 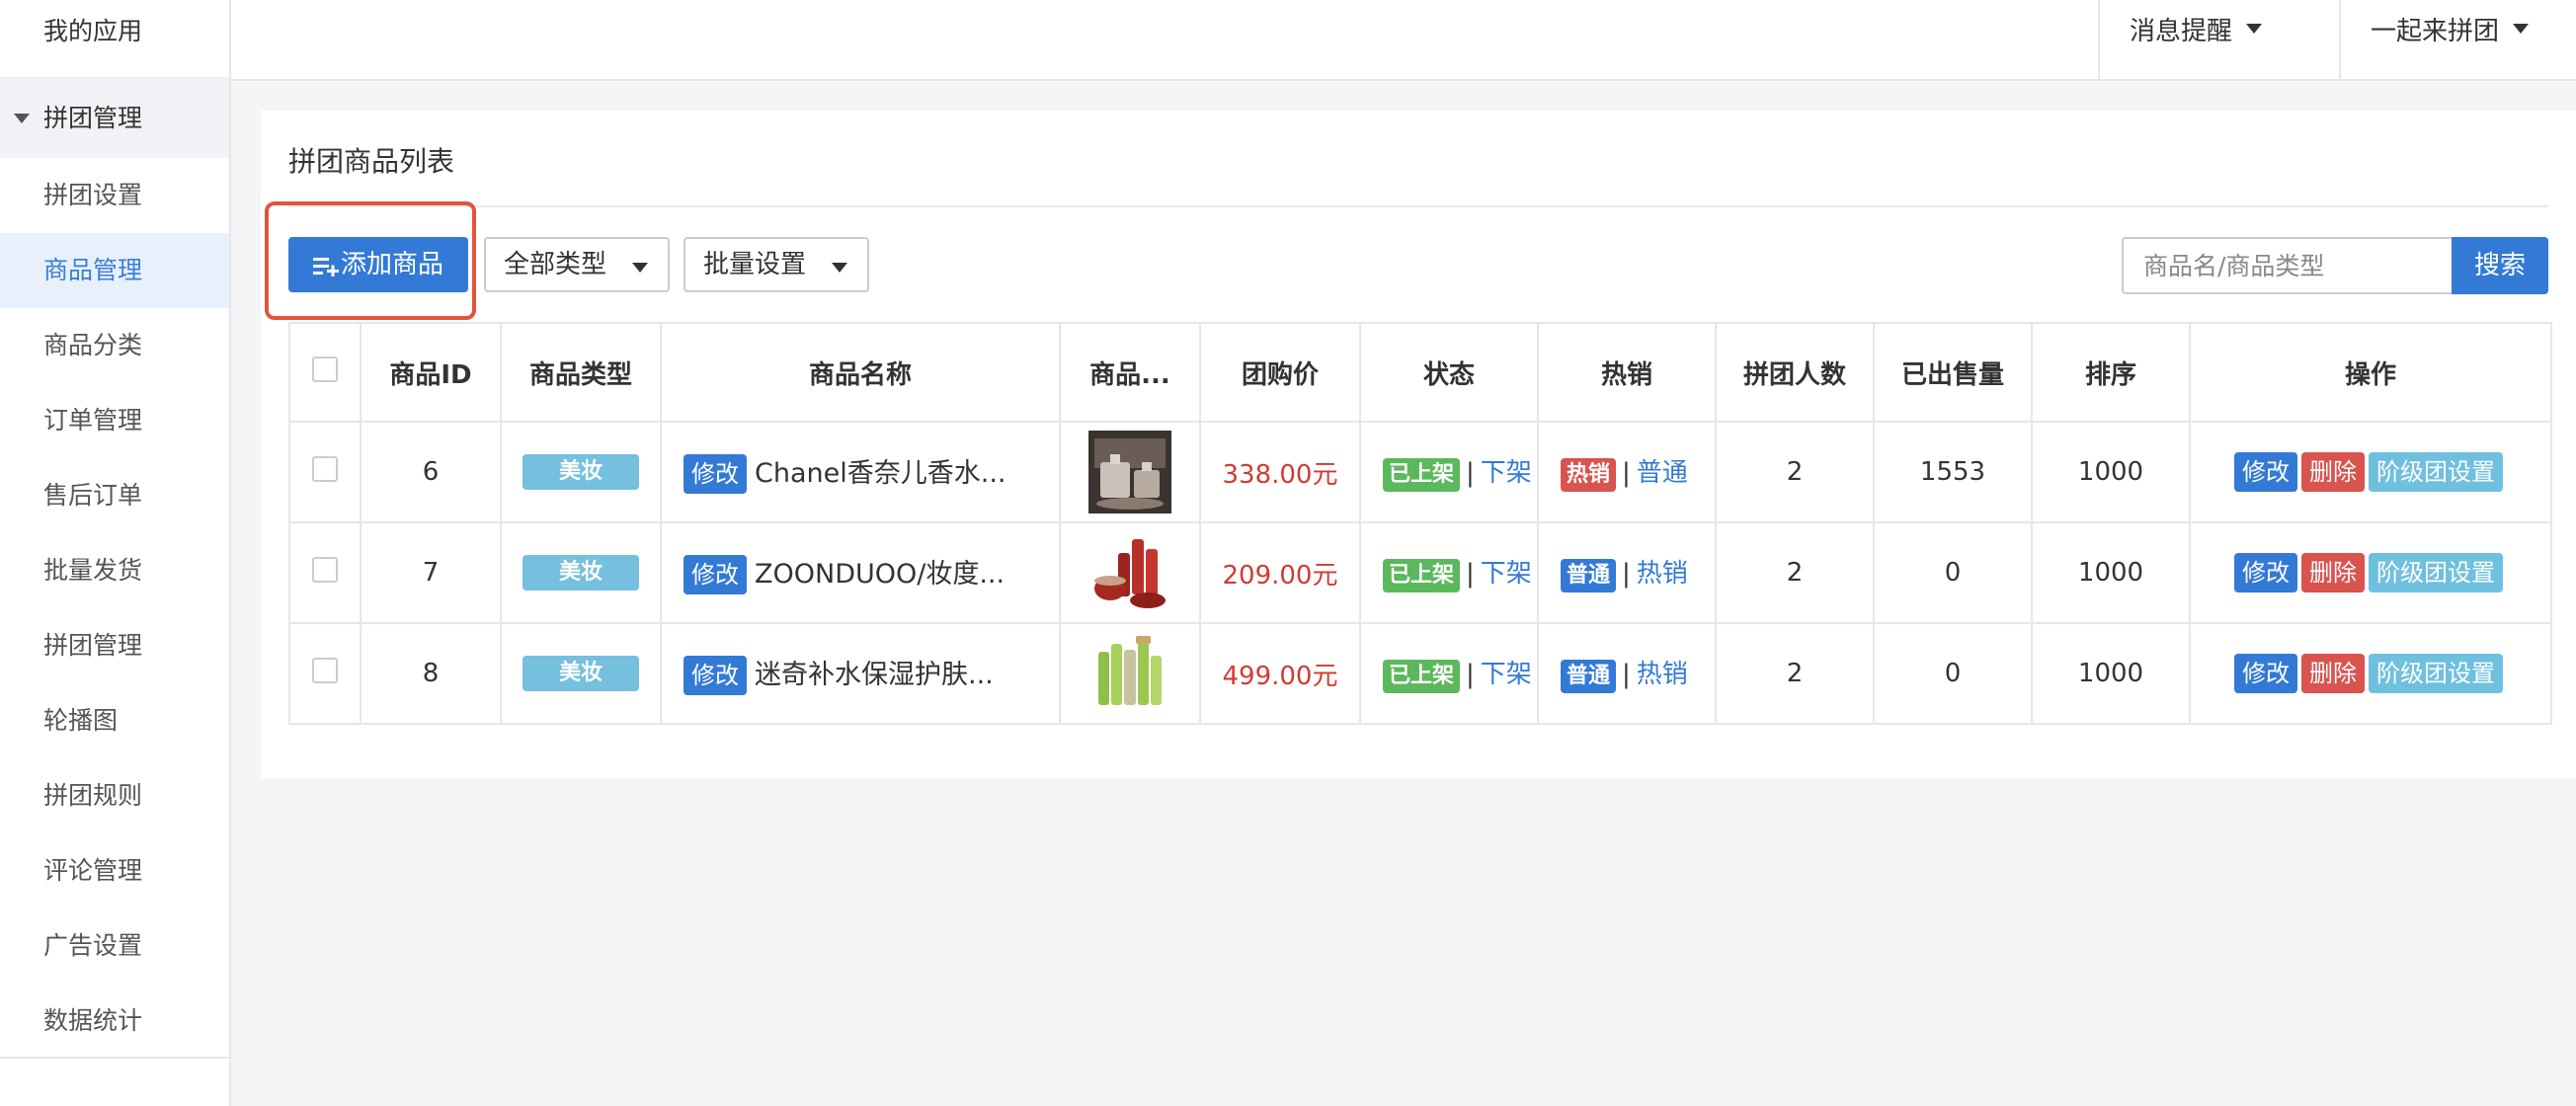 I want to click on nav-group-label: 拼团管理, so click(x=93, y=118).